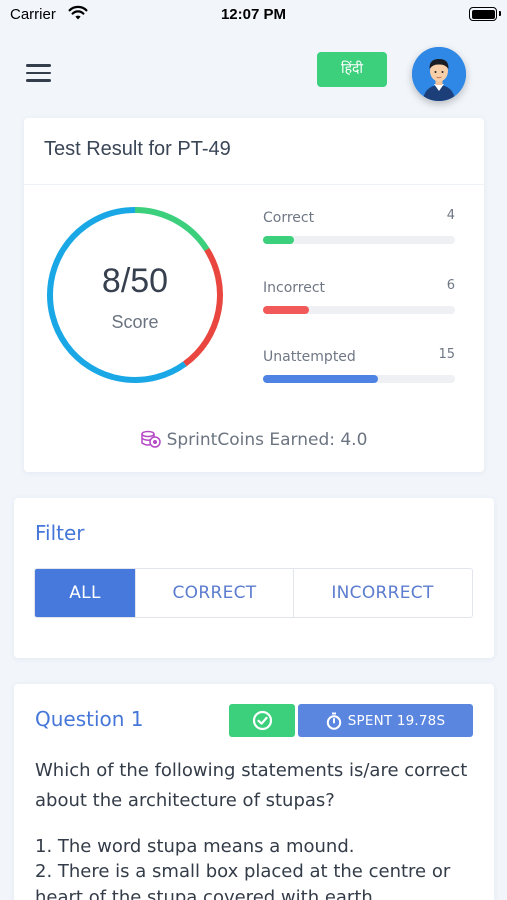  I want to click on stat-incorrect-label: Incorrect, so click(294, 288).